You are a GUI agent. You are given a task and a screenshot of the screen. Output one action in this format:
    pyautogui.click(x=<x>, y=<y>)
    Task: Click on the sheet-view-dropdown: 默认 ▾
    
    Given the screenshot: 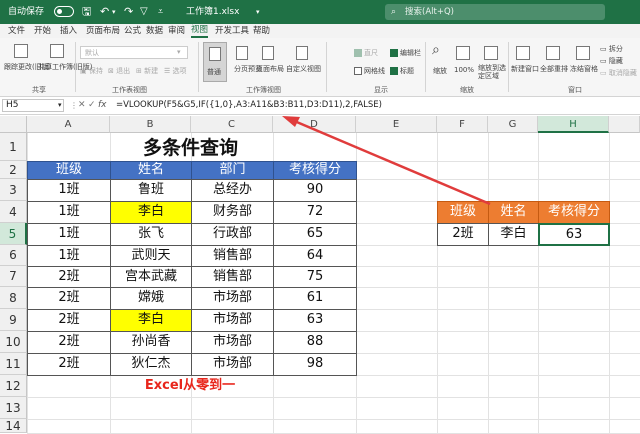 What is the action you would take?
    pyautogui.click(x=134, y=52)
    